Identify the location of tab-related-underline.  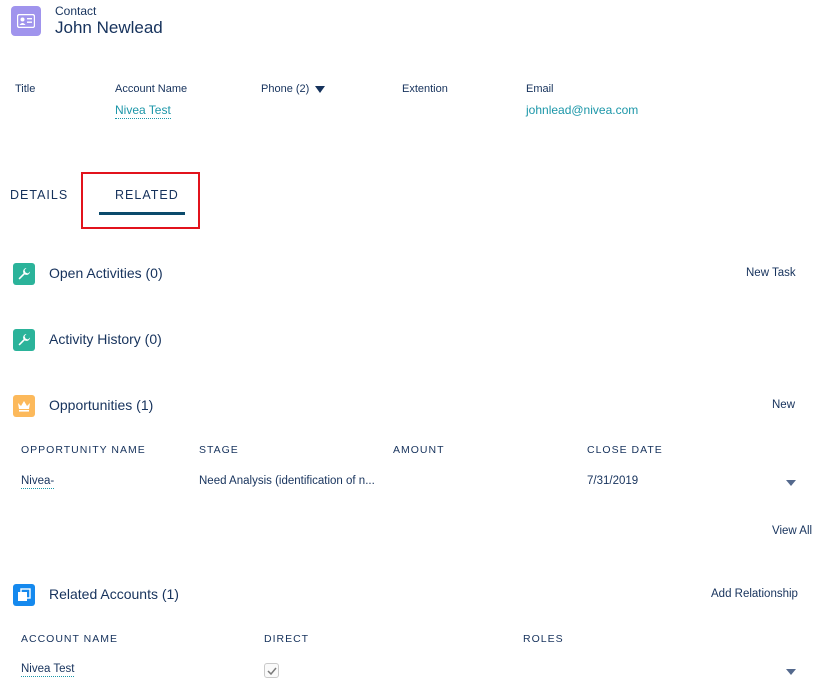
(142, 213).